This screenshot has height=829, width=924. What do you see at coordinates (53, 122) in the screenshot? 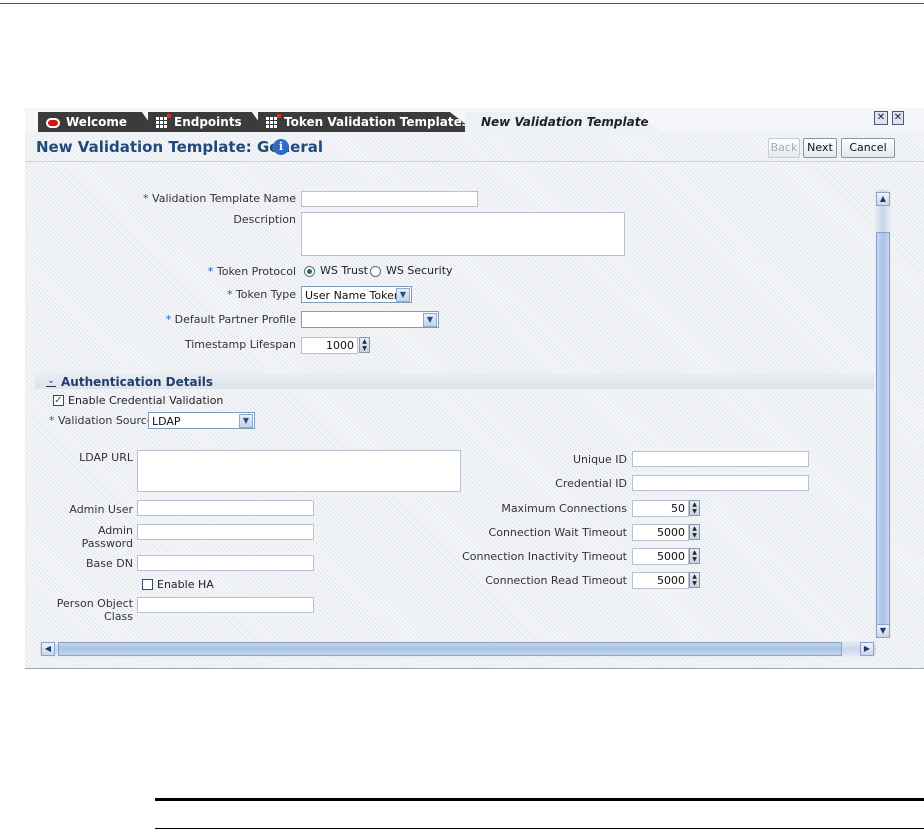
I see `oracle-icon` at bounding box center [53, 122].